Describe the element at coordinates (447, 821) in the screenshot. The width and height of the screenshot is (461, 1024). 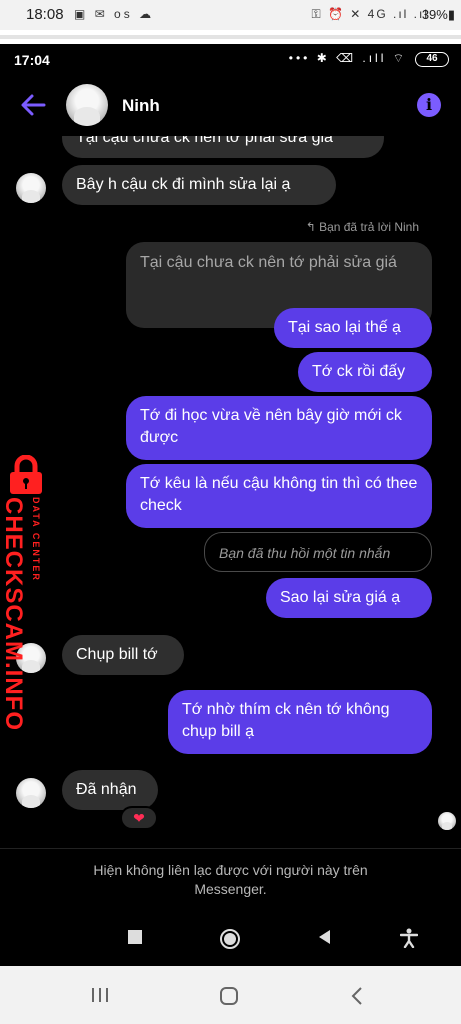
I see `seen-avatar` at that location.